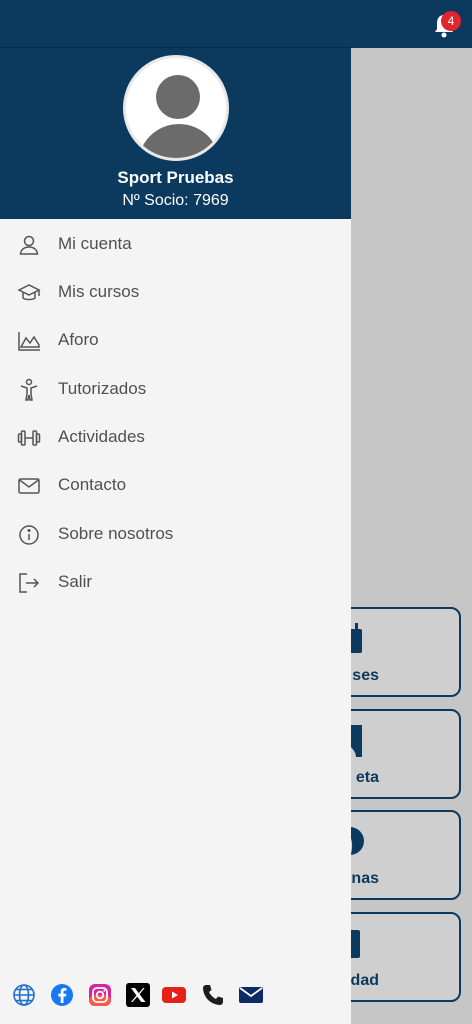 This screenshot has height=1024, width=472. Describe the element at coordinates (100, 995) in the screenshot. I see `instagram-icon` at that location.